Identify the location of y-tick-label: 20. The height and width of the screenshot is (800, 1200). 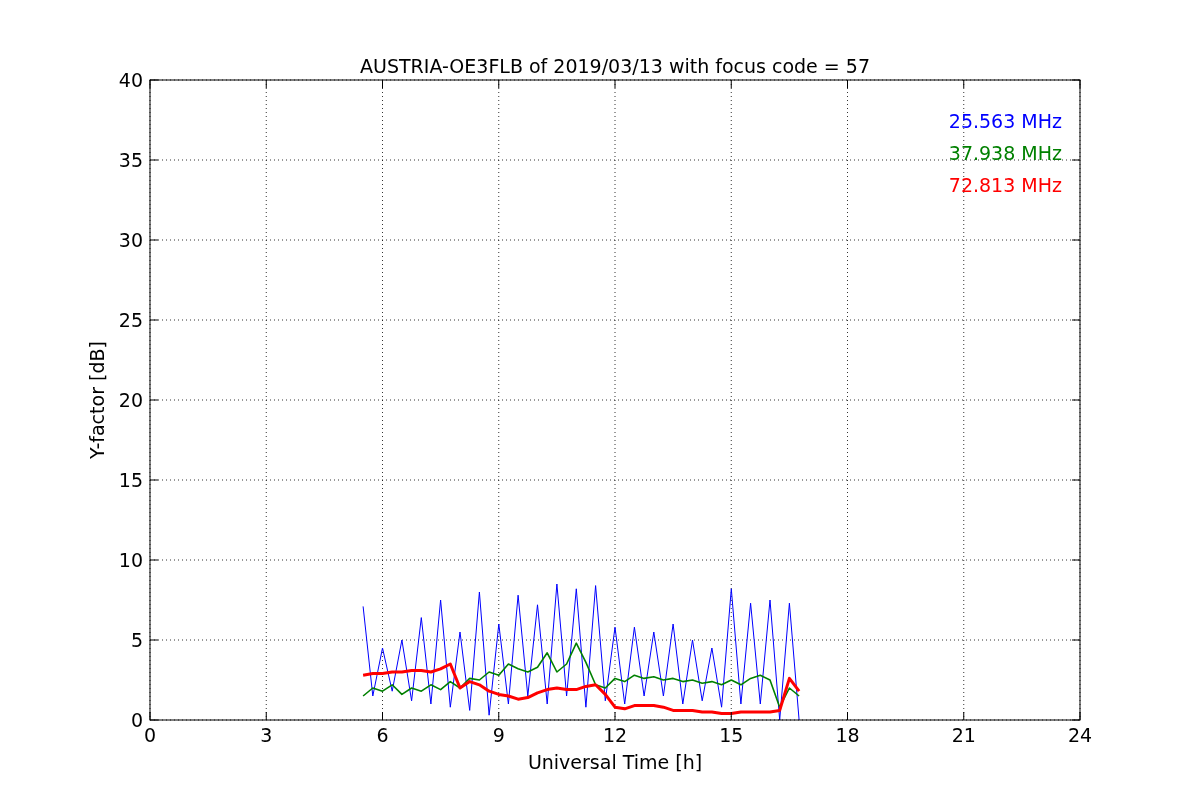
(130, 400).